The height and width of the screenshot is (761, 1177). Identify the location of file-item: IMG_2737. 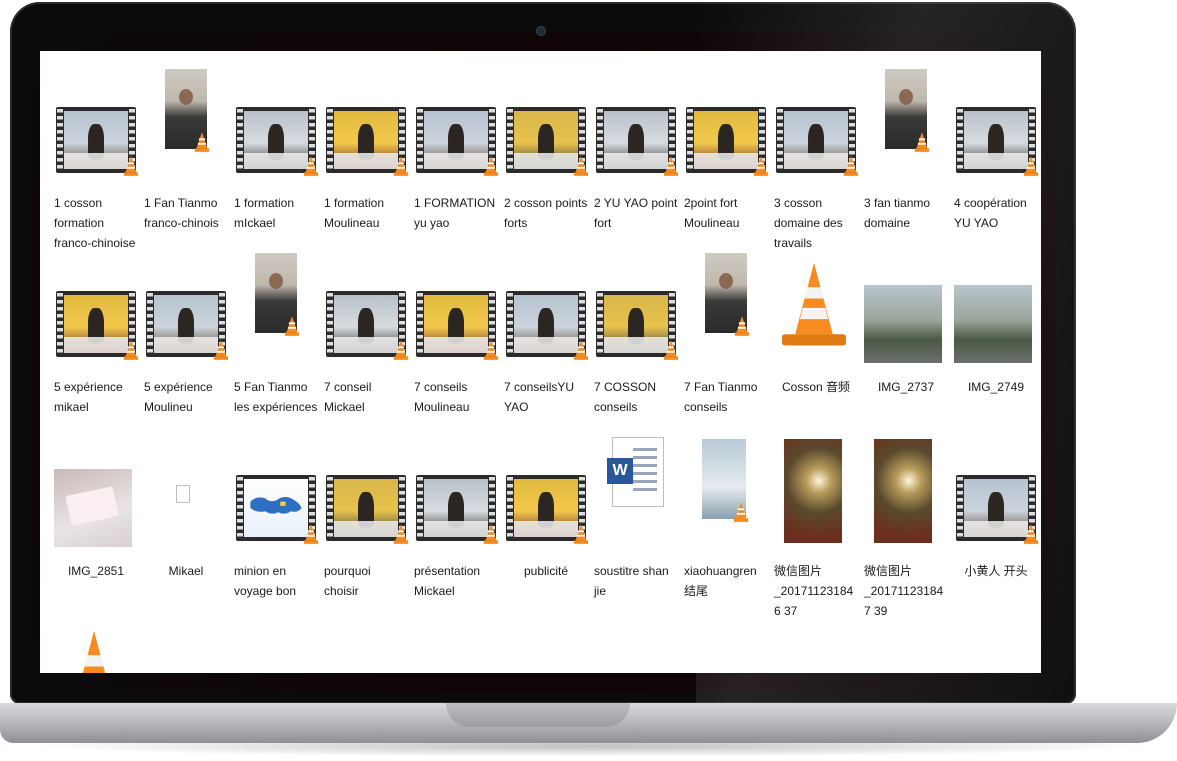
(903, 337).